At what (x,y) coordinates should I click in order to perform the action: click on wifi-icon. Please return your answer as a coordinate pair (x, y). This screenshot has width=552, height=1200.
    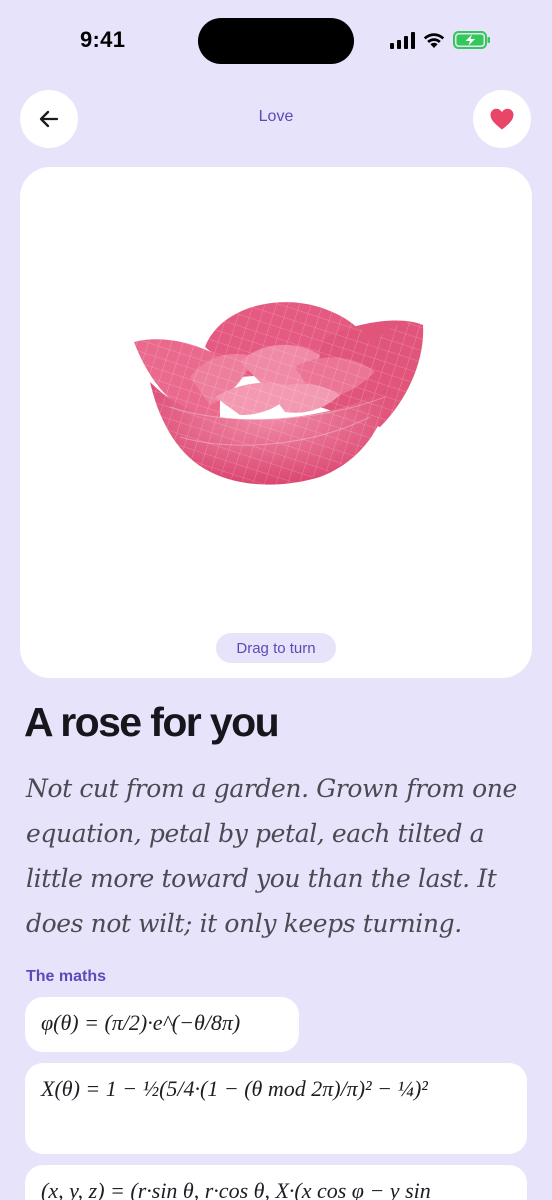
    Looking at the image, I should click on (434, 40).